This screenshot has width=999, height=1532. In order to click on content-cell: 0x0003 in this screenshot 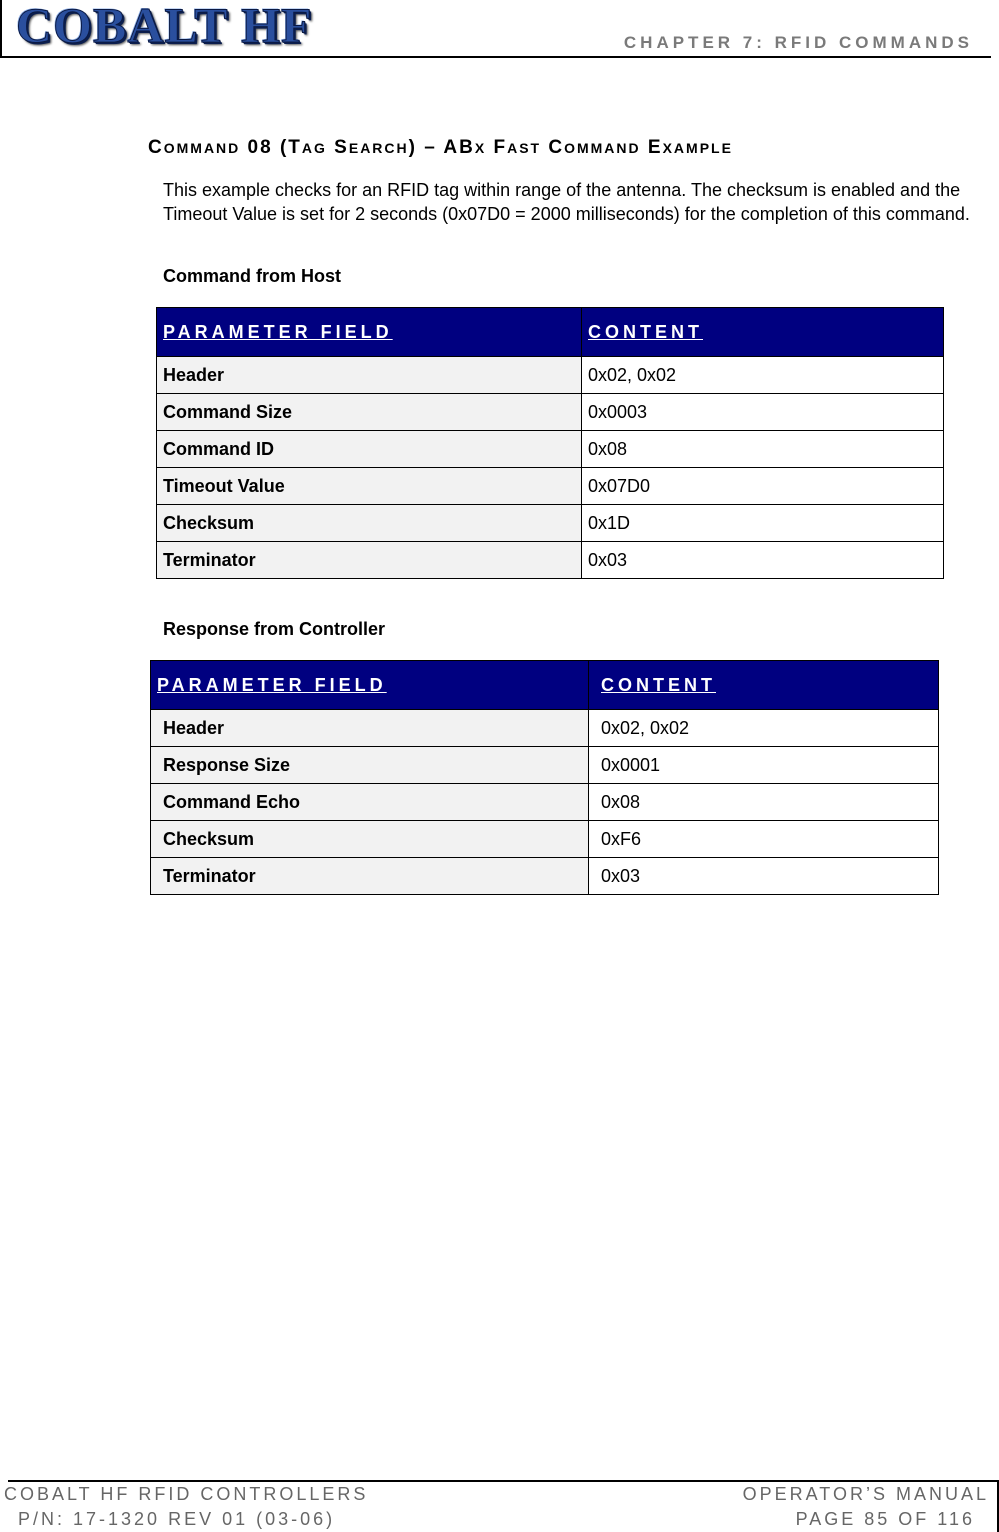, I will do `click(762, 412)`.